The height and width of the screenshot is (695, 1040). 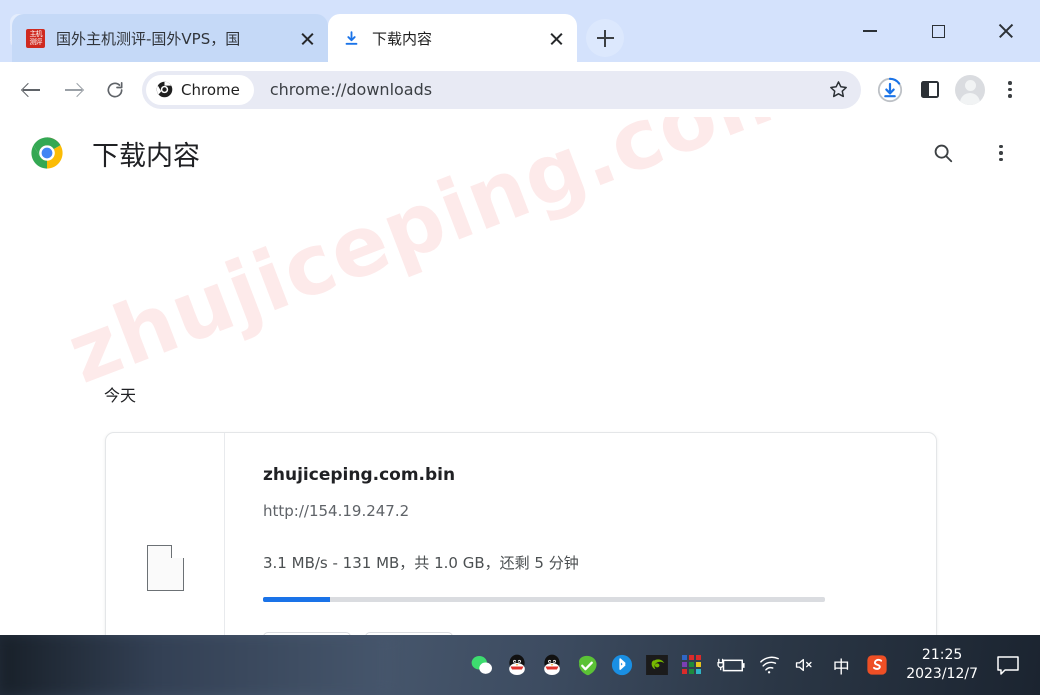 What do you see at coordinates (47, 153) in the screenshot?
I see `chrome-logo-icon` at bounding box center [47, 153].